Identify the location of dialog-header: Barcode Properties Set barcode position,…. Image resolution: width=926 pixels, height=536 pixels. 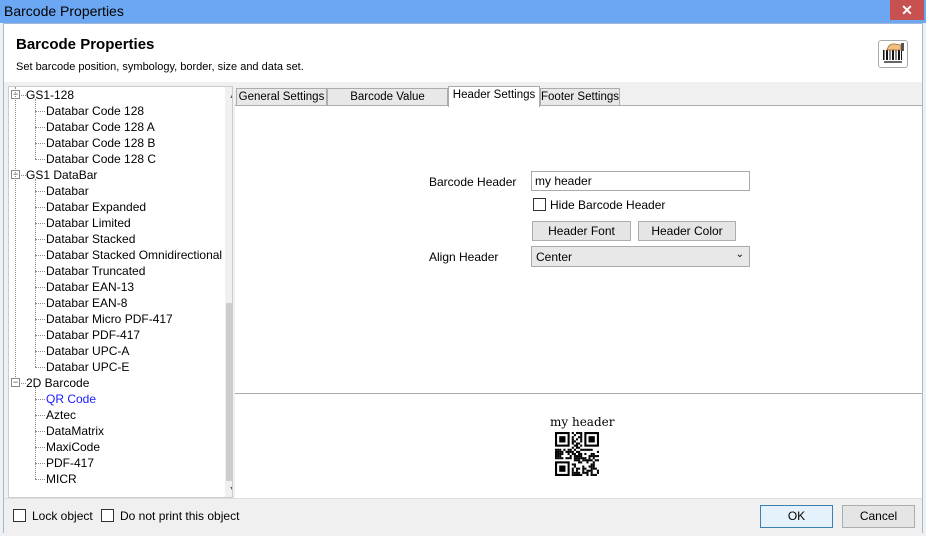
(463, 53).